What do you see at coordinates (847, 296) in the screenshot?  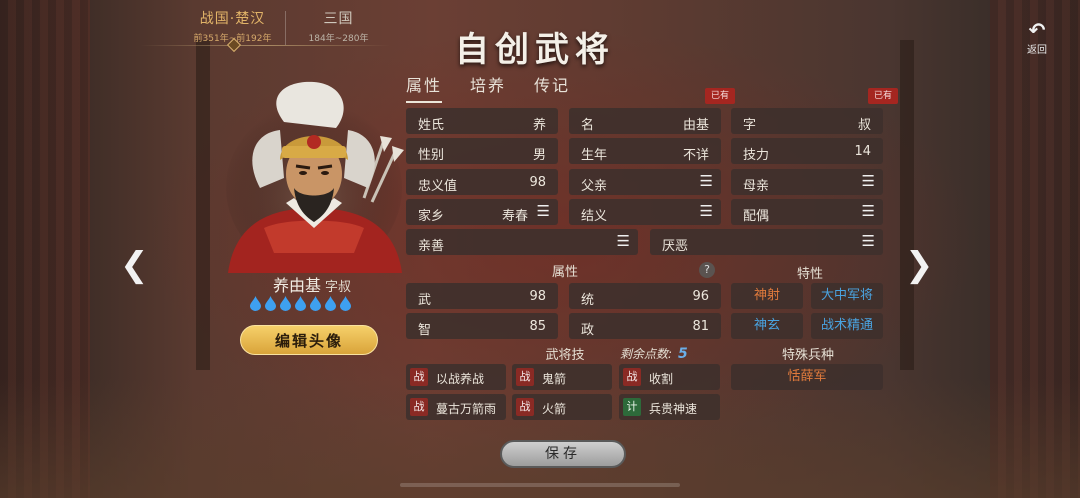 I see `trait-item: 大中军将` at bounding box center [847, 296].